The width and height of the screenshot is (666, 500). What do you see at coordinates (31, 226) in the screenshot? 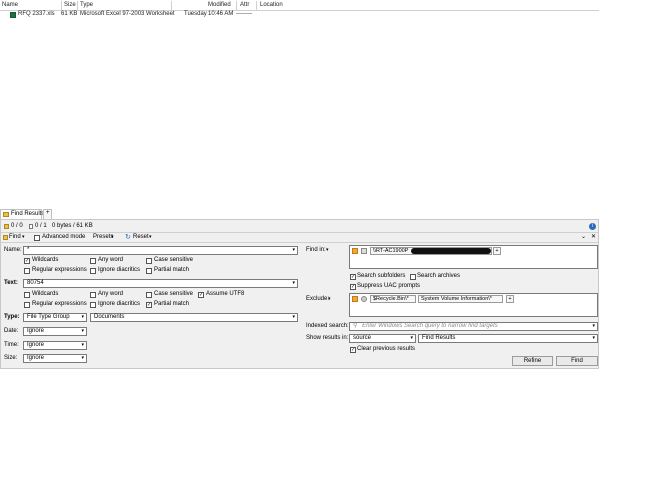
I see `file-status-icon` at bounding box center [31, 226].